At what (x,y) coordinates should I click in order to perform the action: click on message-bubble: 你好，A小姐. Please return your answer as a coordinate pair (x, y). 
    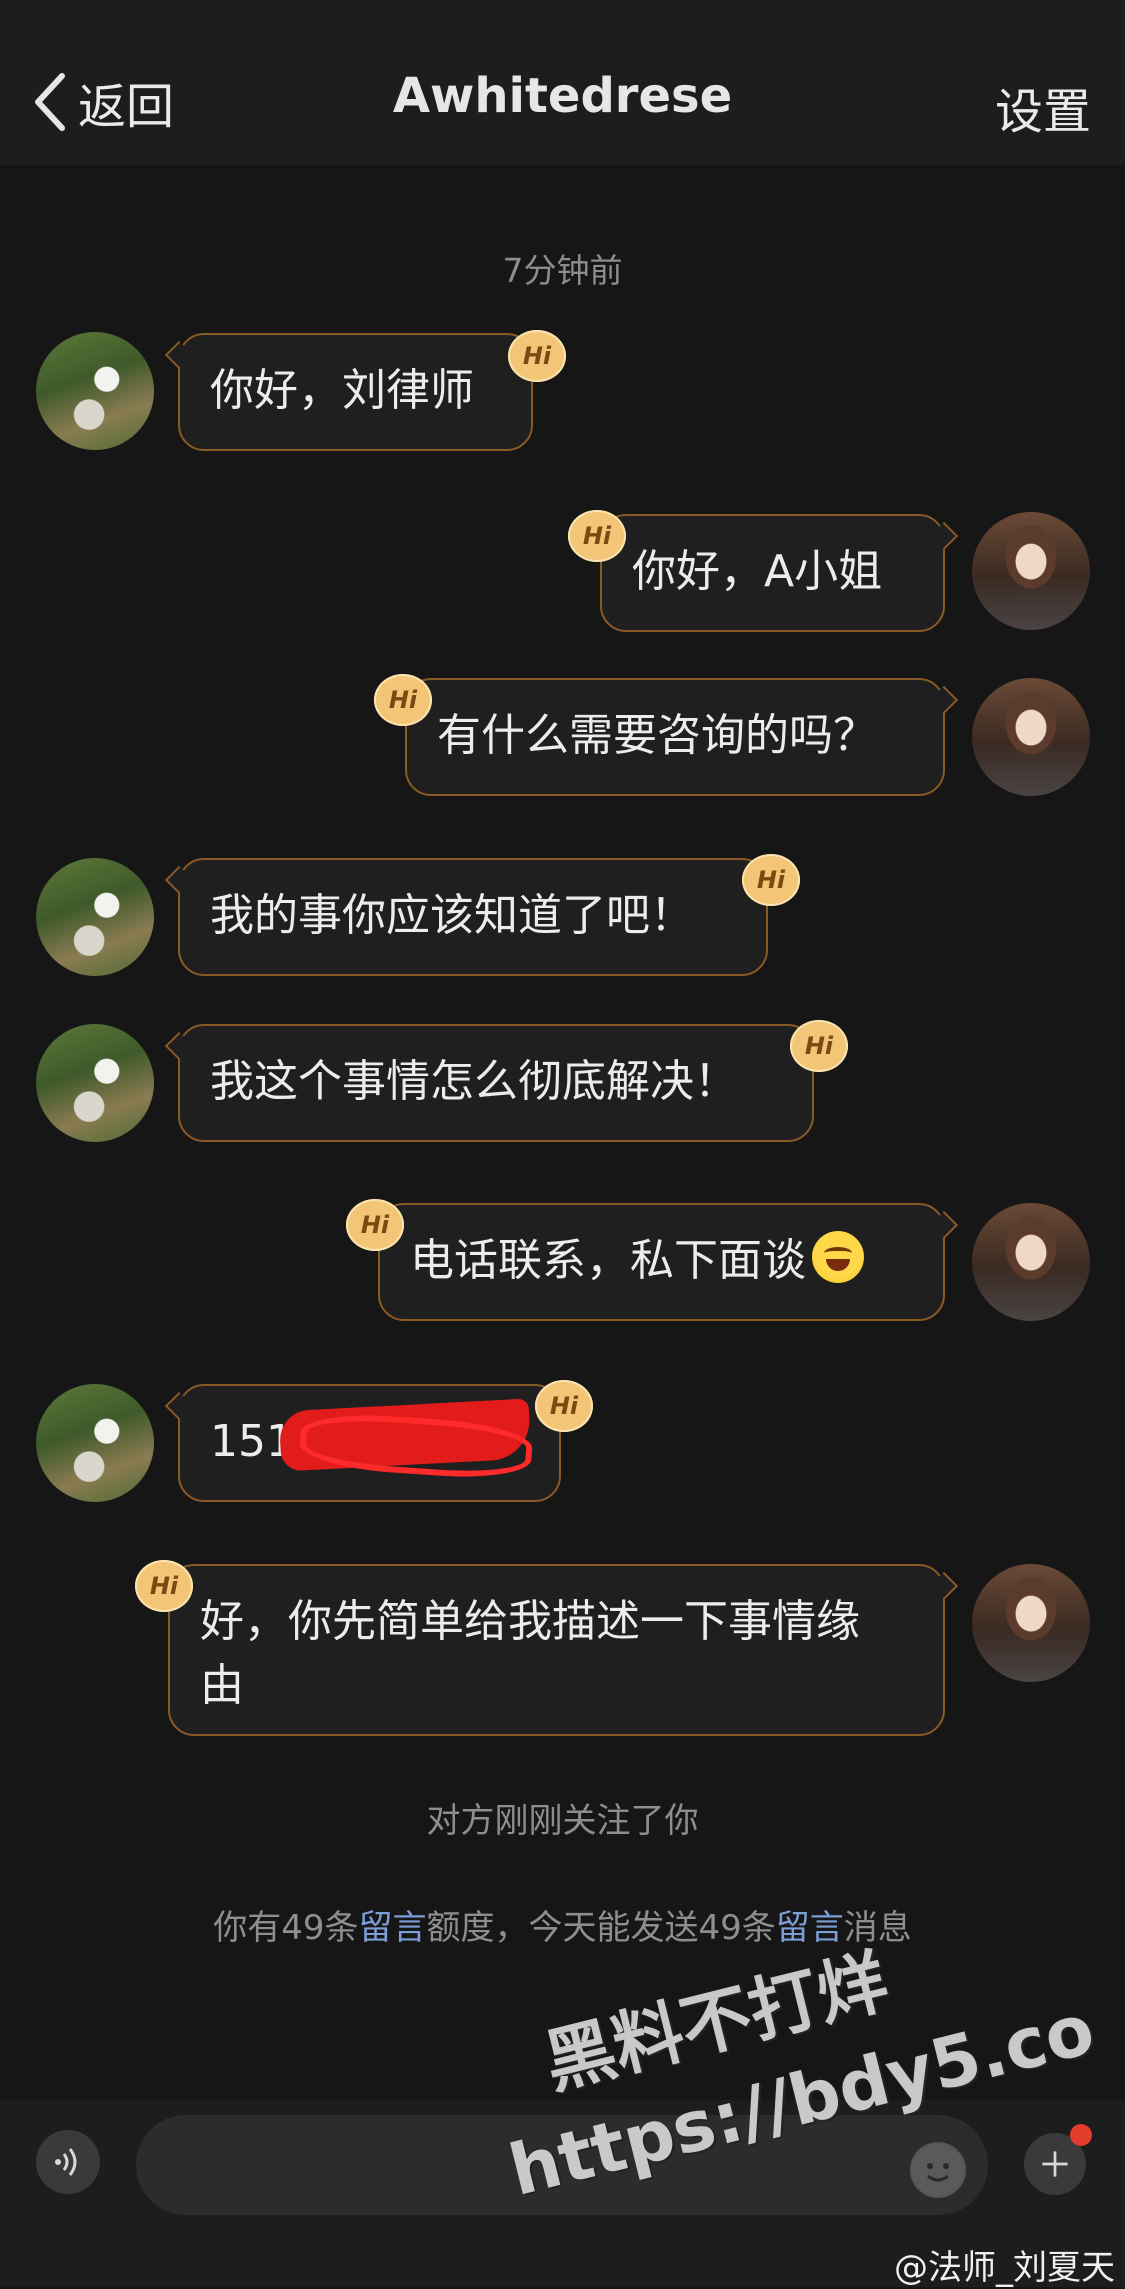
    Looking at the image, I should click on (779, 573).